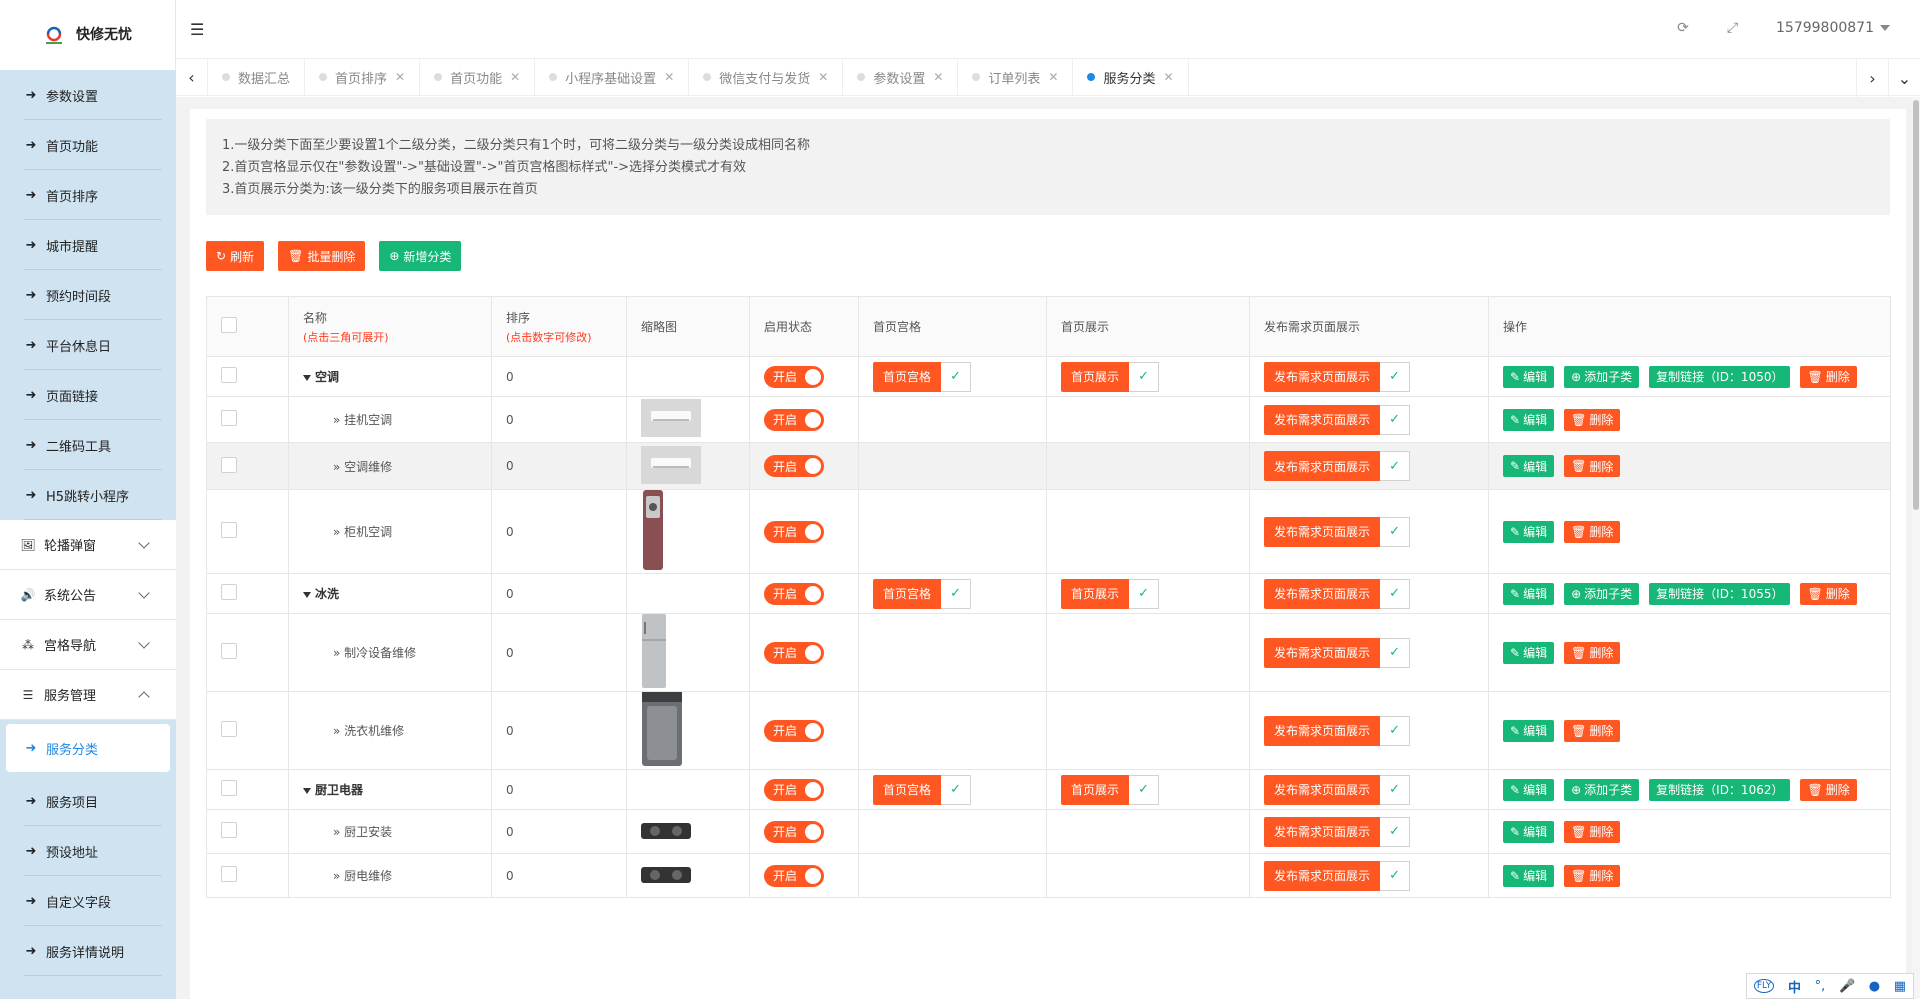 The image size is (1920, 999). I want to click on ime-lang: 中, so click(1794, 986).